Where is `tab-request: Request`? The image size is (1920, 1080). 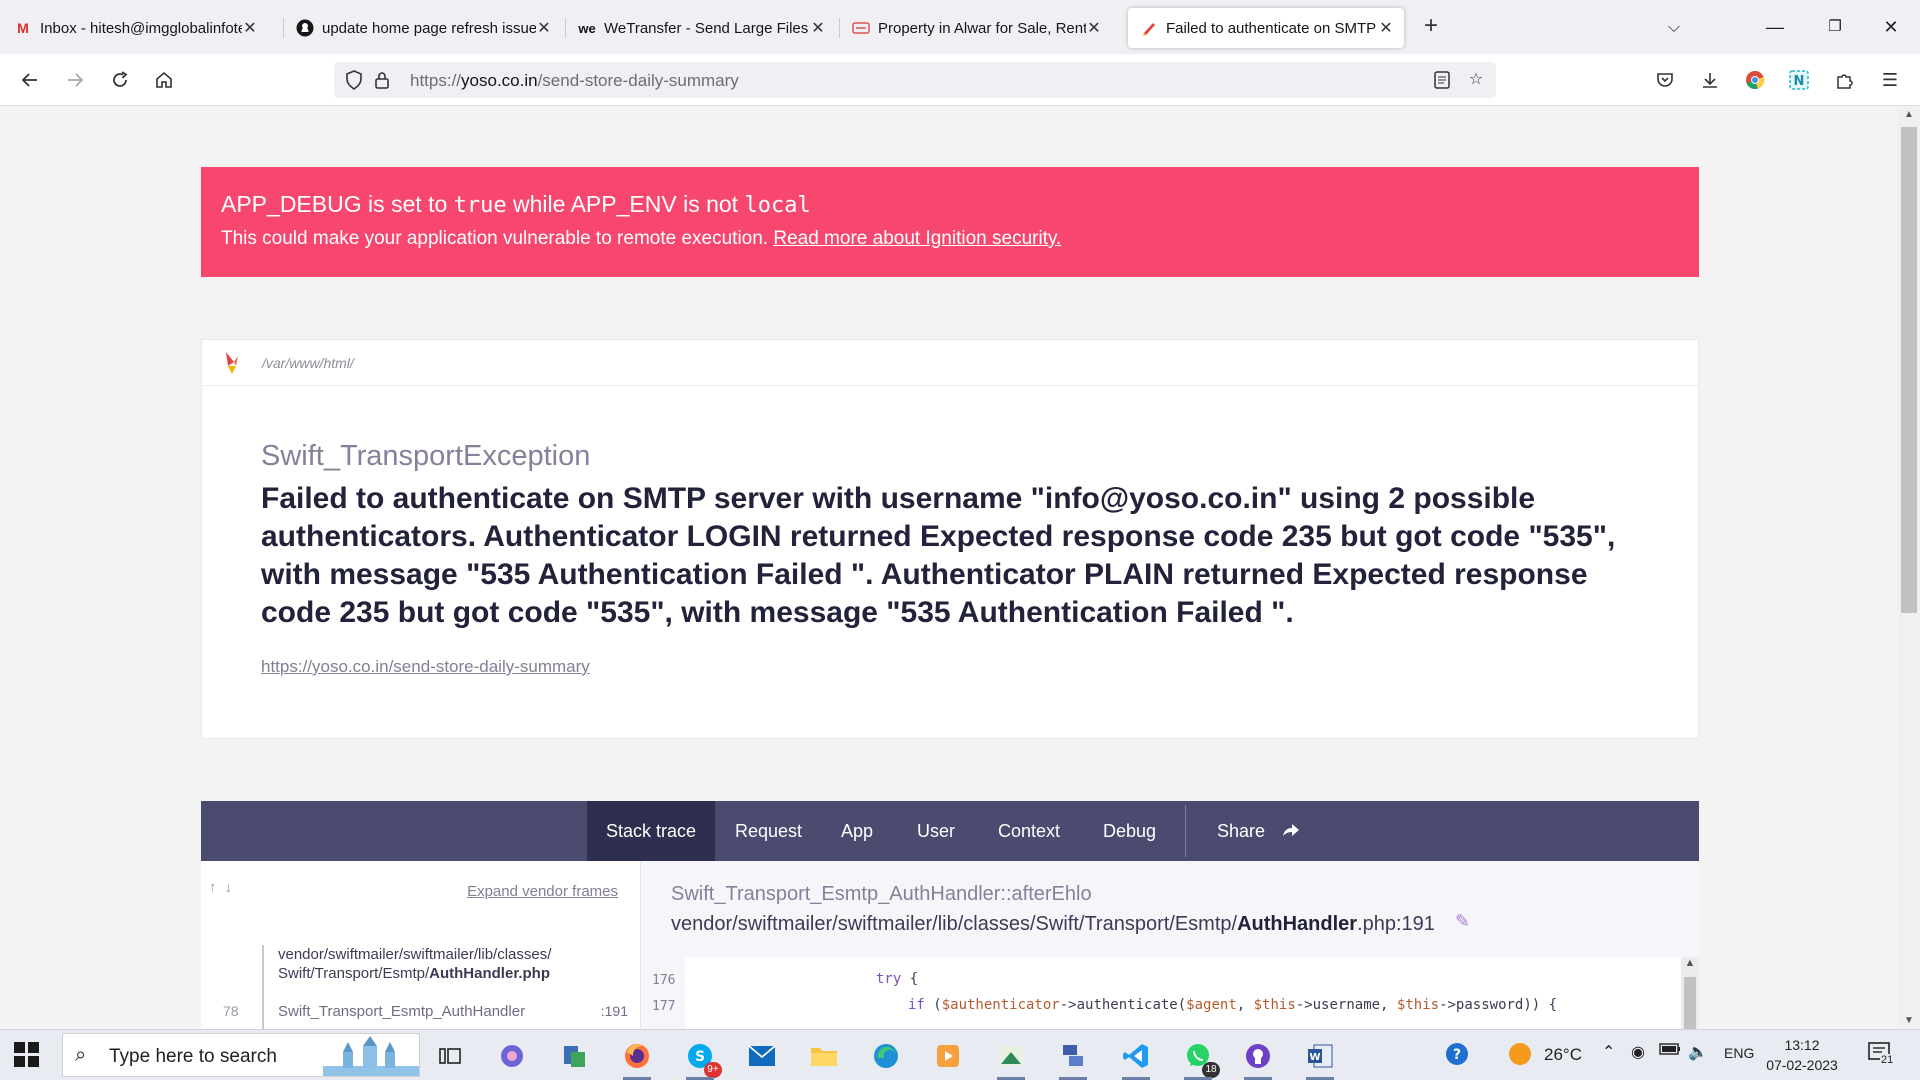 tab-request: Request is located at coordinates (768, 831).